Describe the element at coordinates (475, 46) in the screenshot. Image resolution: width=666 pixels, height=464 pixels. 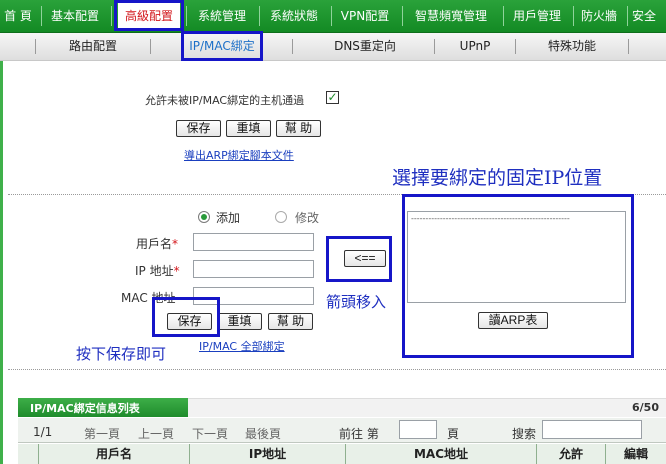
I see `subnav-upnp: UPnP` at that location.